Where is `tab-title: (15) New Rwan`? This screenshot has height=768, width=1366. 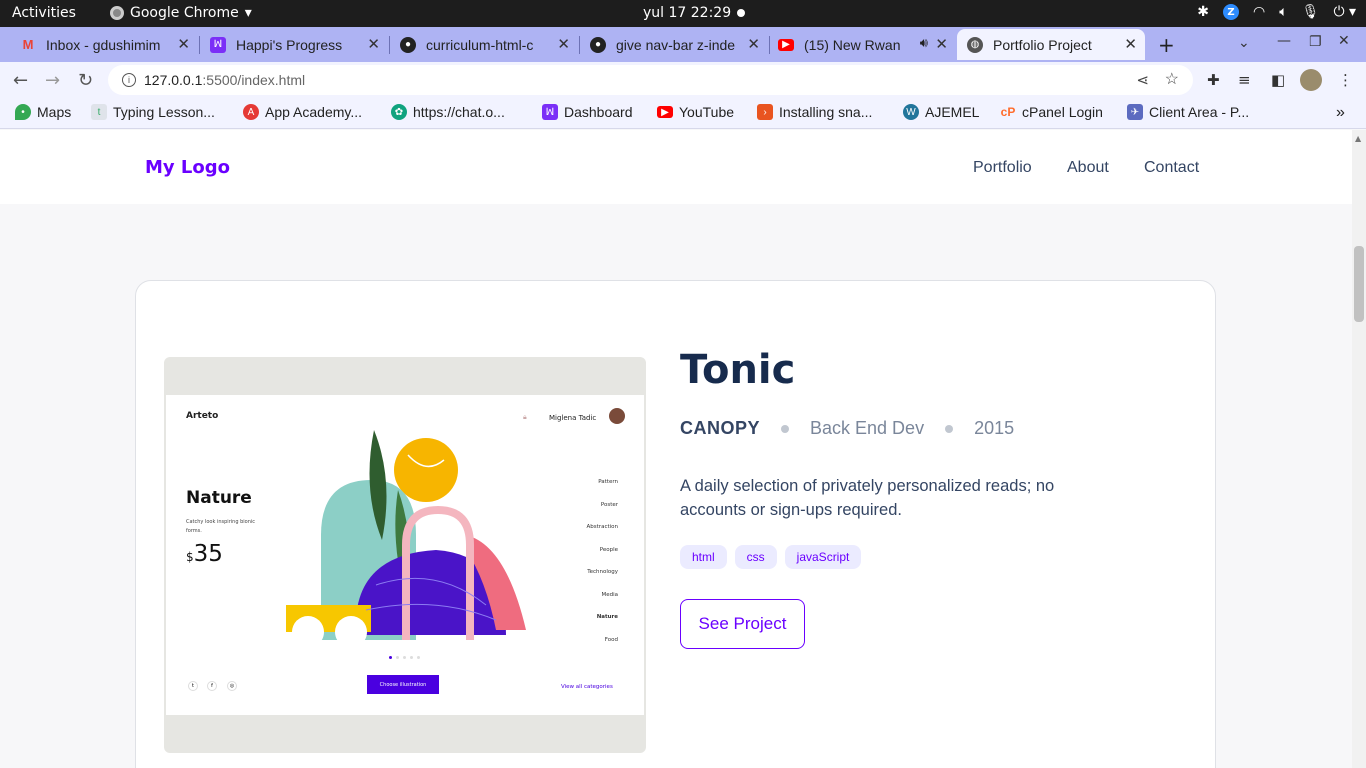
tab-title: (15) New Rwan is located at coordinates (852, 44).